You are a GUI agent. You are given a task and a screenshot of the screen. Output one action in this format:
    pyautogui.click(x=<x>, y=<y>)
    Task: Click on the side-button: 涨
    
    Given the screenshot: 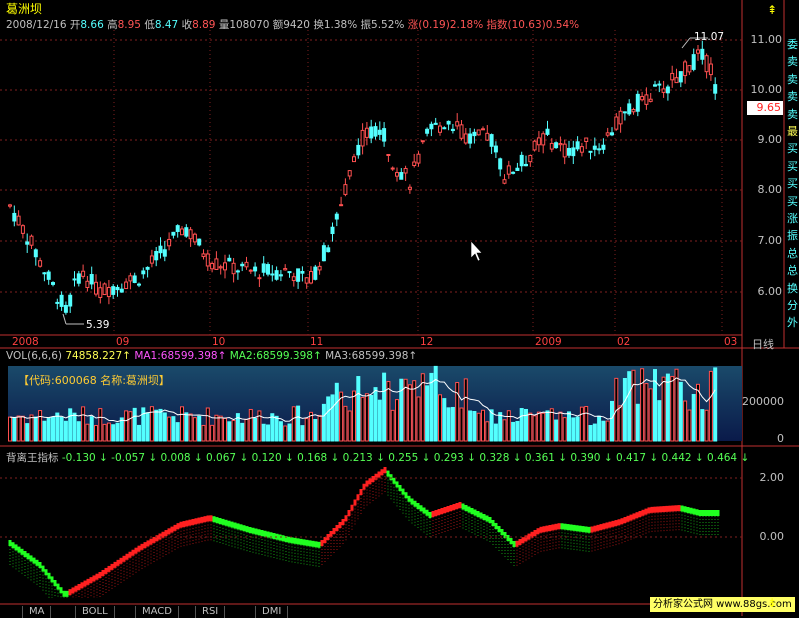 What is the action you would take?
    pyautogui.click(x=792, y=219)
    